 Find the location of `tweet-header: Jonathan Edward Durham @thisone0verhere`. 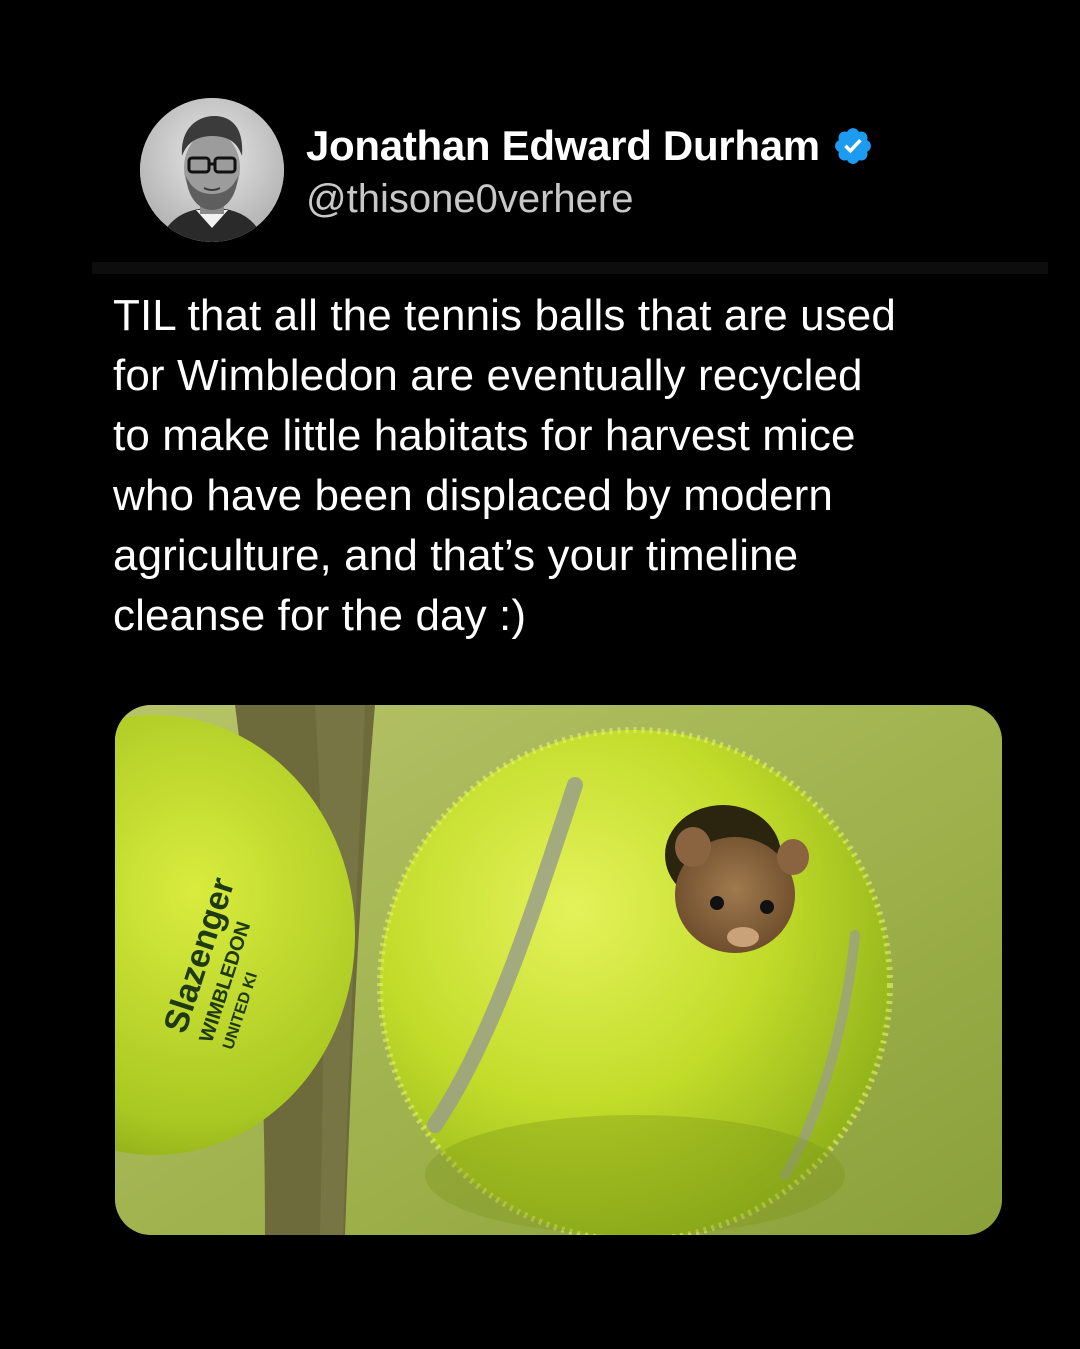

tweet-header: Jonathan Edward Durham @thisone0verhere is located at coordinates (507, 170).